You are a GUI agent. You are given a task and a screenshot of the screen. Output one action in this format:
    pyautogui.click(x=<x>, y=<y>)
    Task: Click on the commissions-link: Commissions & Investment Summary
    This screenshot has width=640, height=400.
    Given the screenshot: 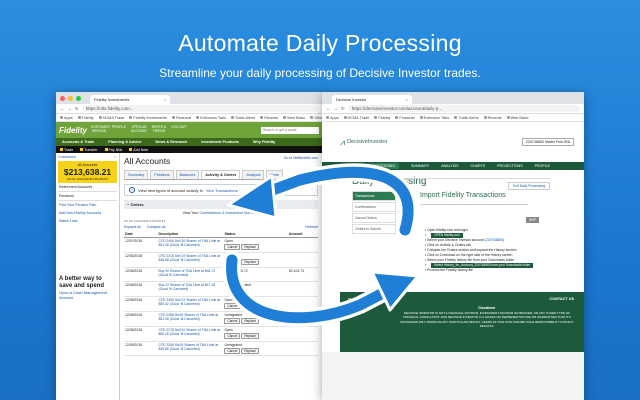 What is the action you would take?
    pyautogui.click(x=230, y=213)
    